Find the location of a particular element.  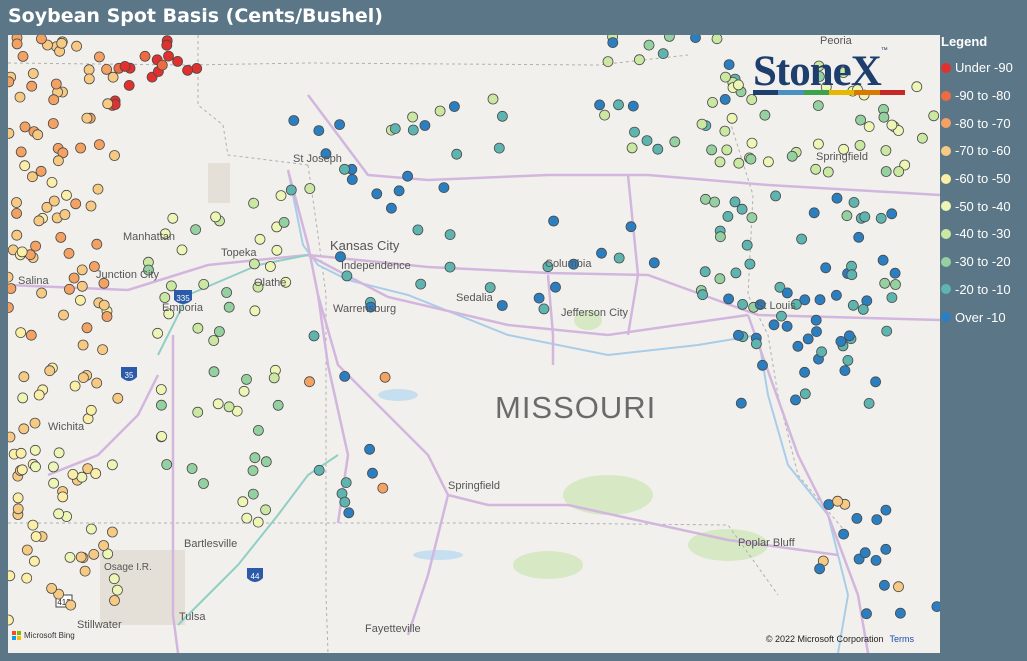

legend-item: -20 to -10 is located at coordinates (984, 290).